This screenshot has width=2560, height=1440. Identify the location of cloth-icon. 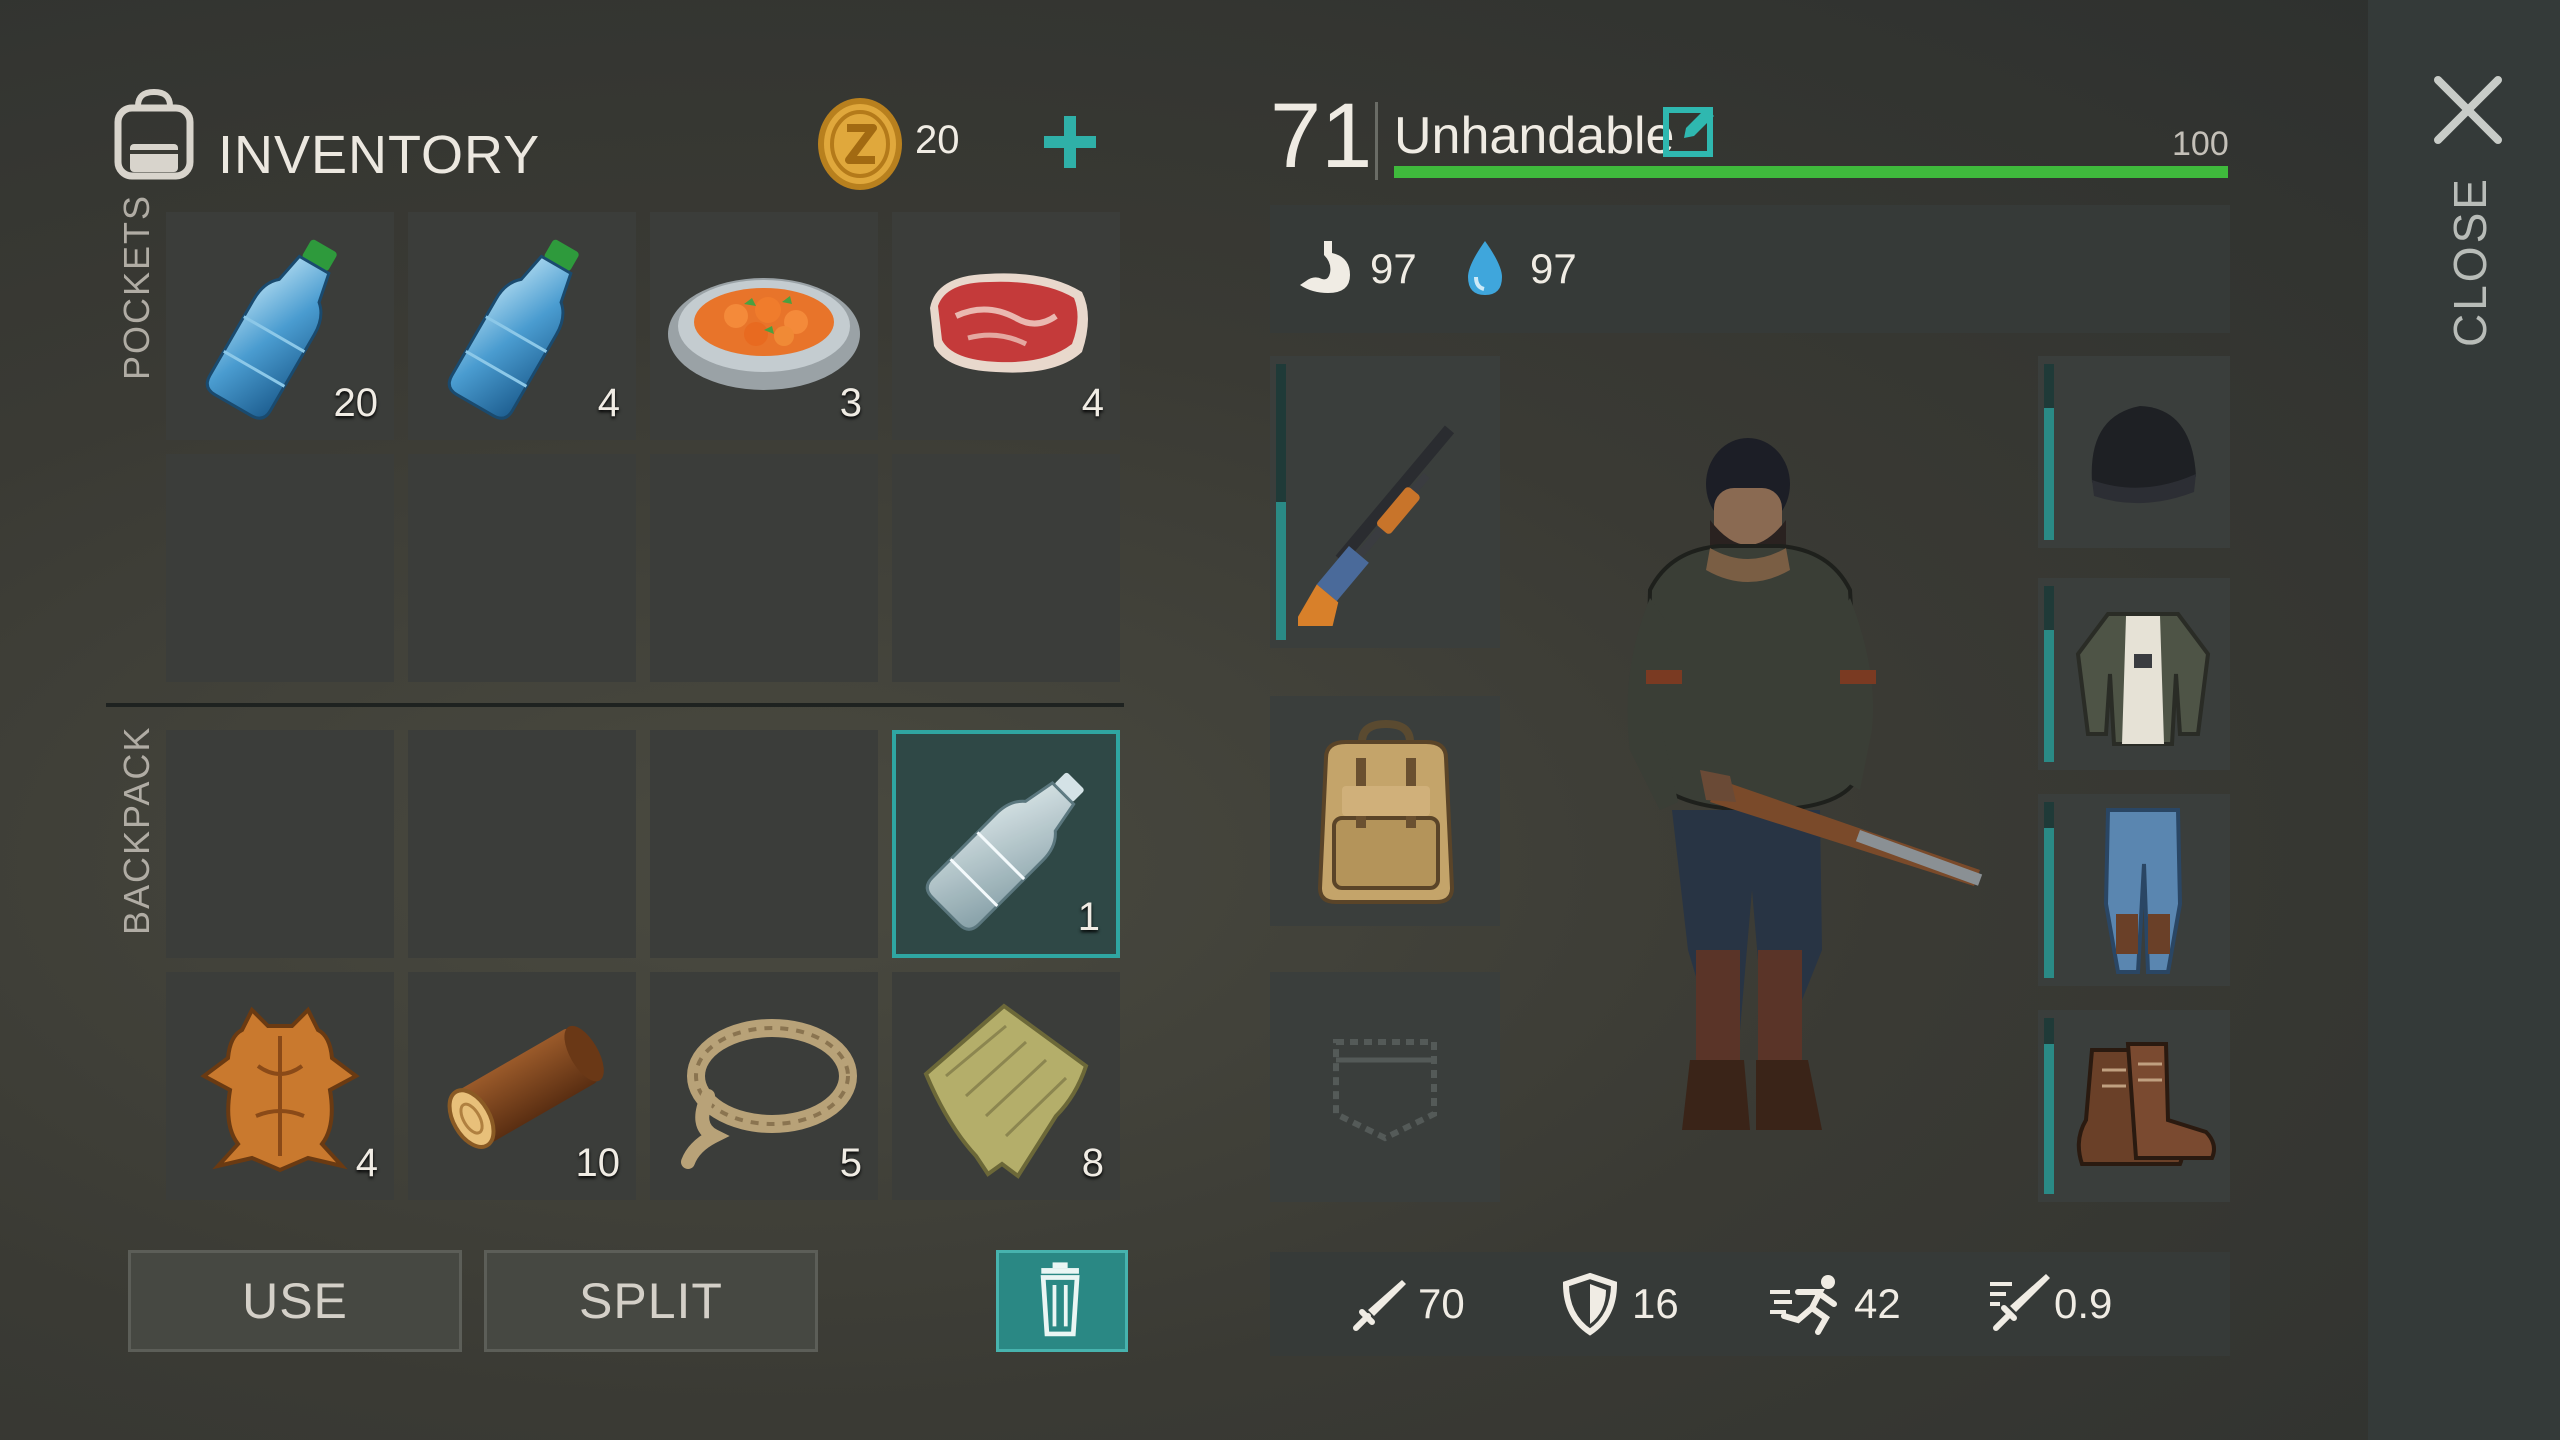
(1006, 1091).